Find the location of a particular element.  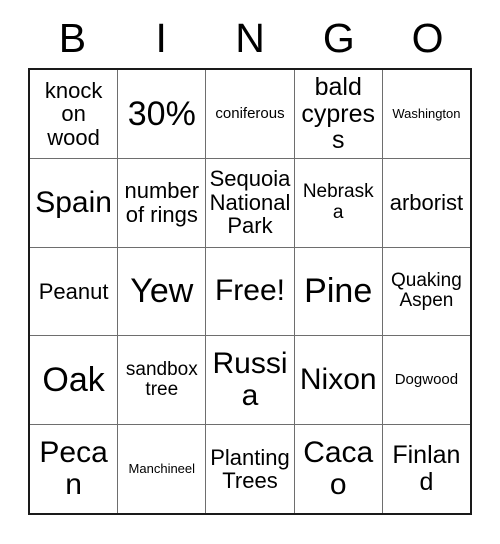

bingo-cell-label: Nebraska is located at coordinates (338, 202).